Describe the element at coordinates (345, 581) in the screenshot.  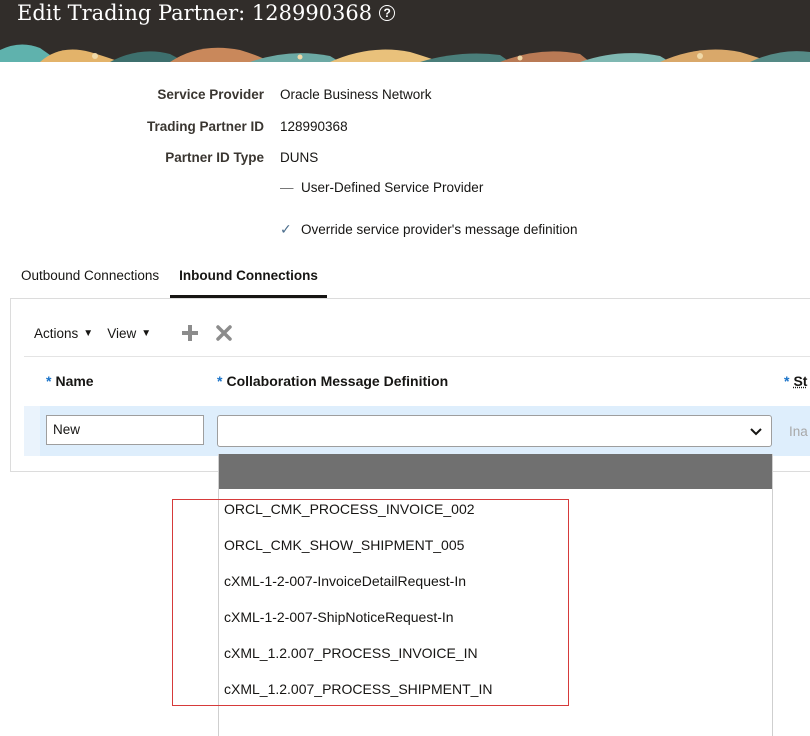
I see `dropdown-option: cXML-1-2-007-InvoiceDetailRequest-In` at that location.